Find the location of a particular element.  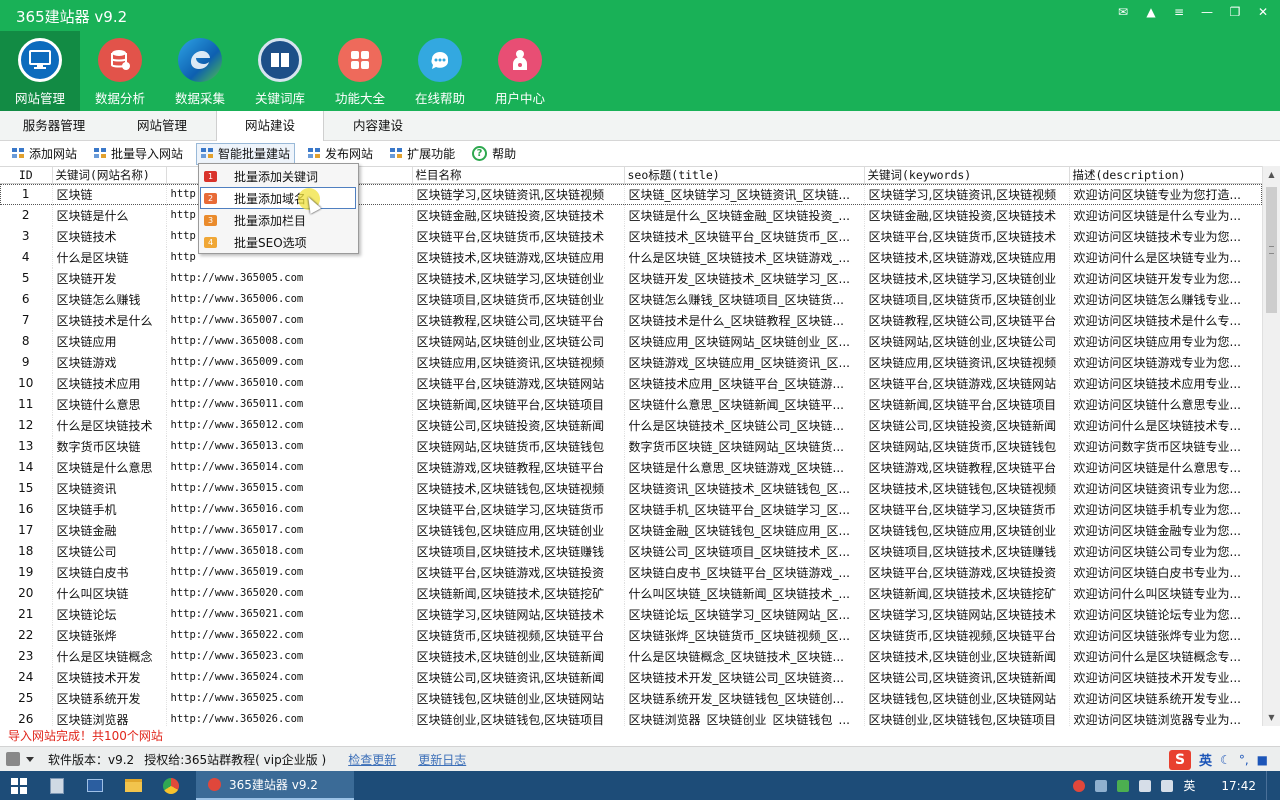

menu-item-batch-add-categories: 3 批量添加栏目 is located at coordinates (278, 220).